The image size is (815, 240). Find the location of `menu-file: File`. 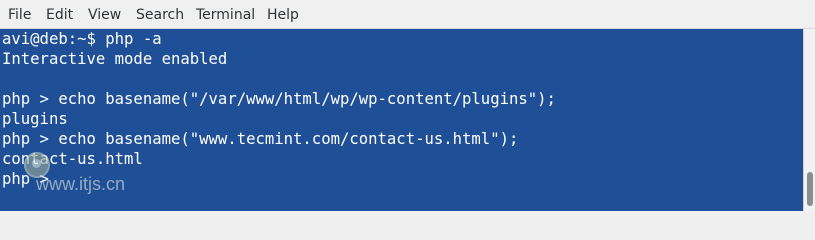

menu-file: File is located at coordinates (19, 14).